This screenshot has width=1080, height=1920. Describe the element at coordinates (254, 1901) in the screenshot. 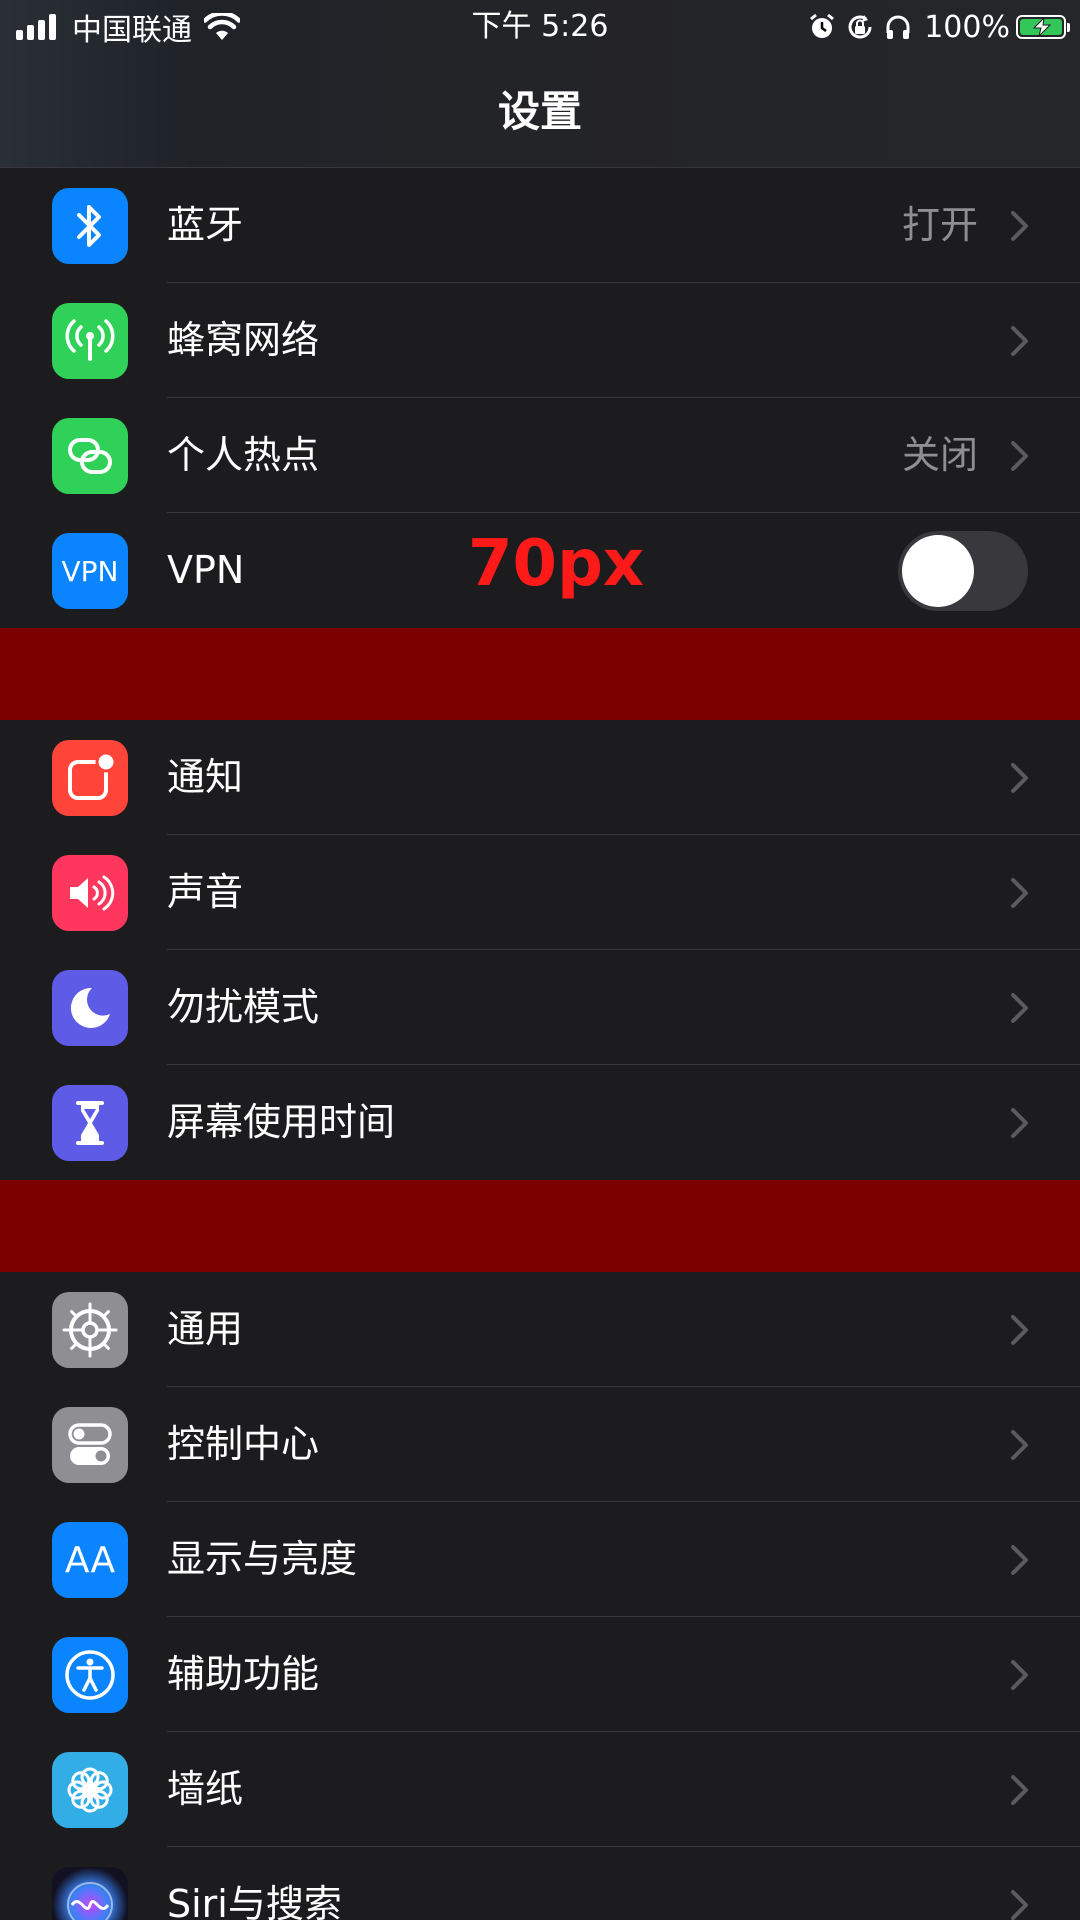

I see `row-label: Siri与搜索` at that location.